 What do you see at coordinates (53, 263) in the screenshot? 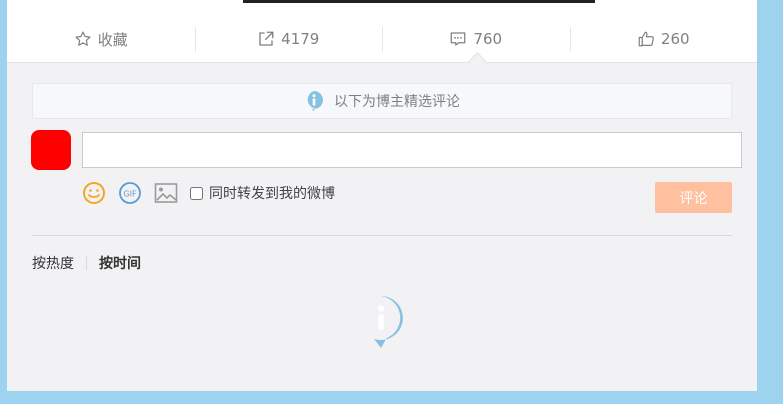
I see `sort-by-hot: 按热度` at bounding box center [53, 263].